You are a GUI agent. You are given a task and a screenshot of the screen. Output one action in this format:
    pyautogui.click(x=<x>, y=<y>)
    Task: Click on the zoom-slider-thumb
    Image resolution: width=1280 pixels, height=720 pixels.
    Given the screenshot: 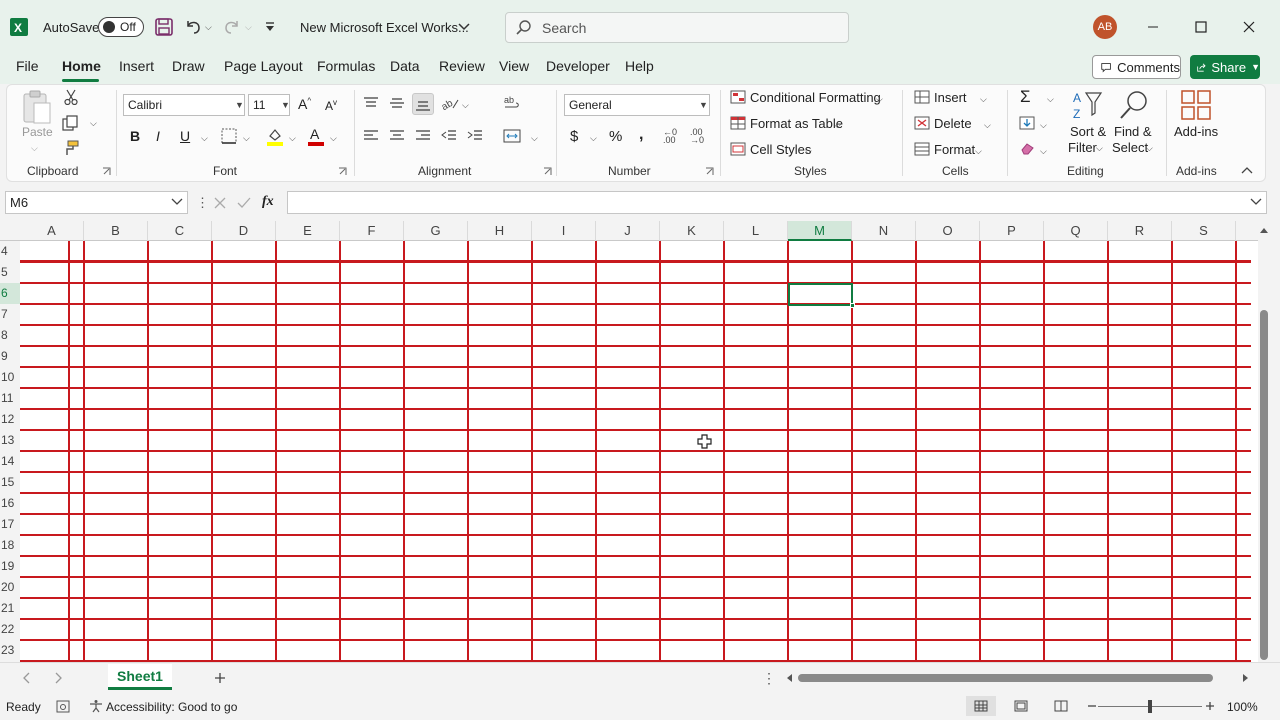 What is the action you would take?
    pyautogui.click(x=1150, y=706)
    